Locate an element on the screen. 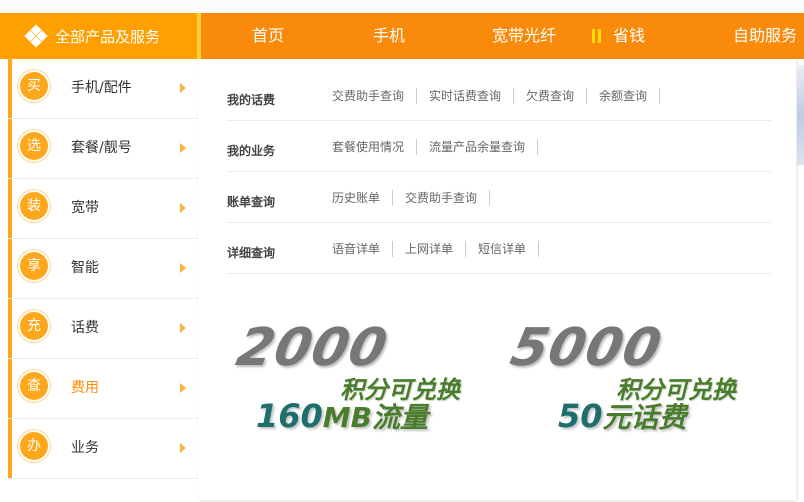 The width and height of the screenshot is (804, 502). nav-item-self-service: 自助服务 is located at coordinates (765, 36).